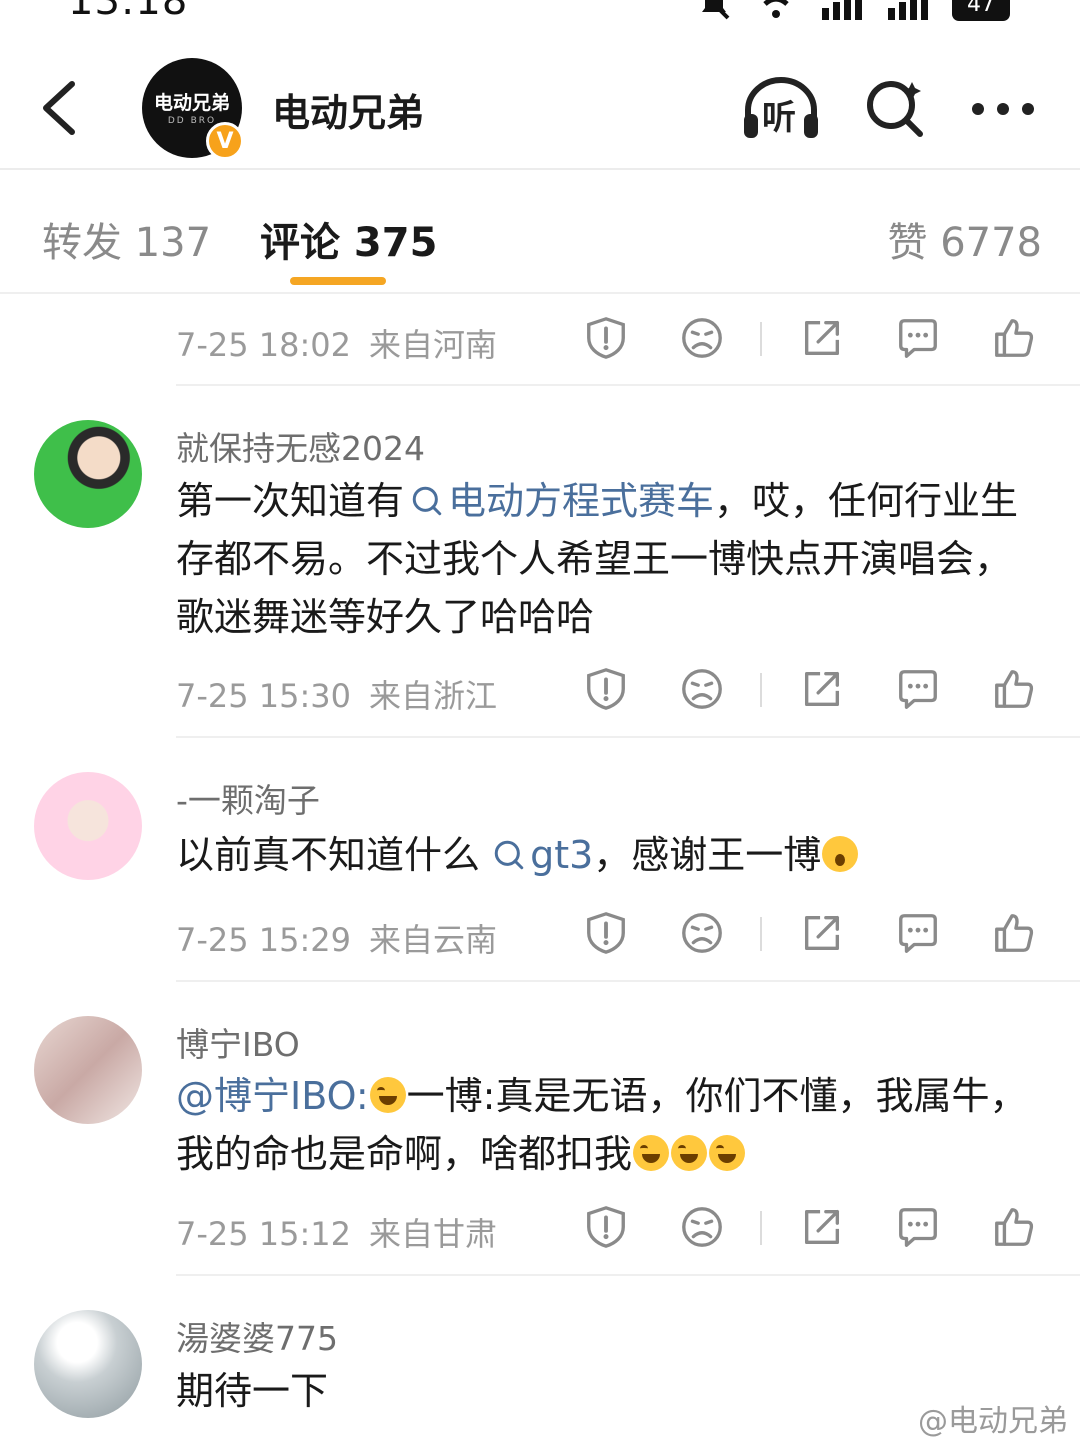 The height and width of the screenshot is (1440, 1080). I want to click on topic-link: 电动方程式赛车, so click(559, 501).